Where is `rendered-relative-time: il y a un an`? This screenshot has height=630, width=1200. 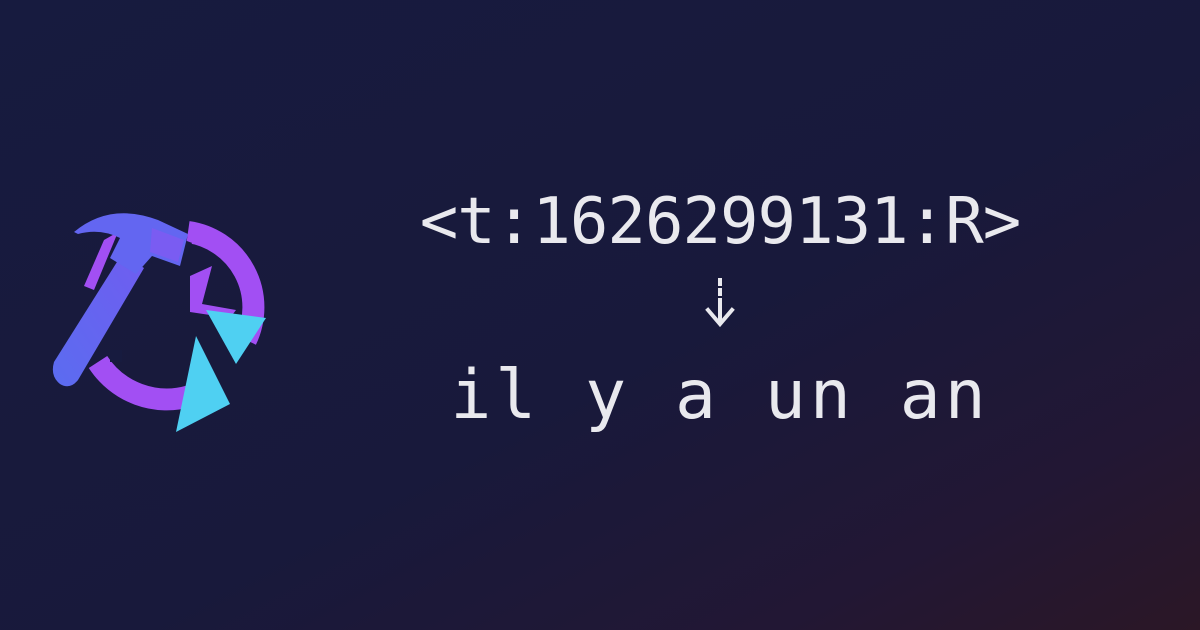
rendered-relative-time: il y a un an is located at coordinates (720, 395).